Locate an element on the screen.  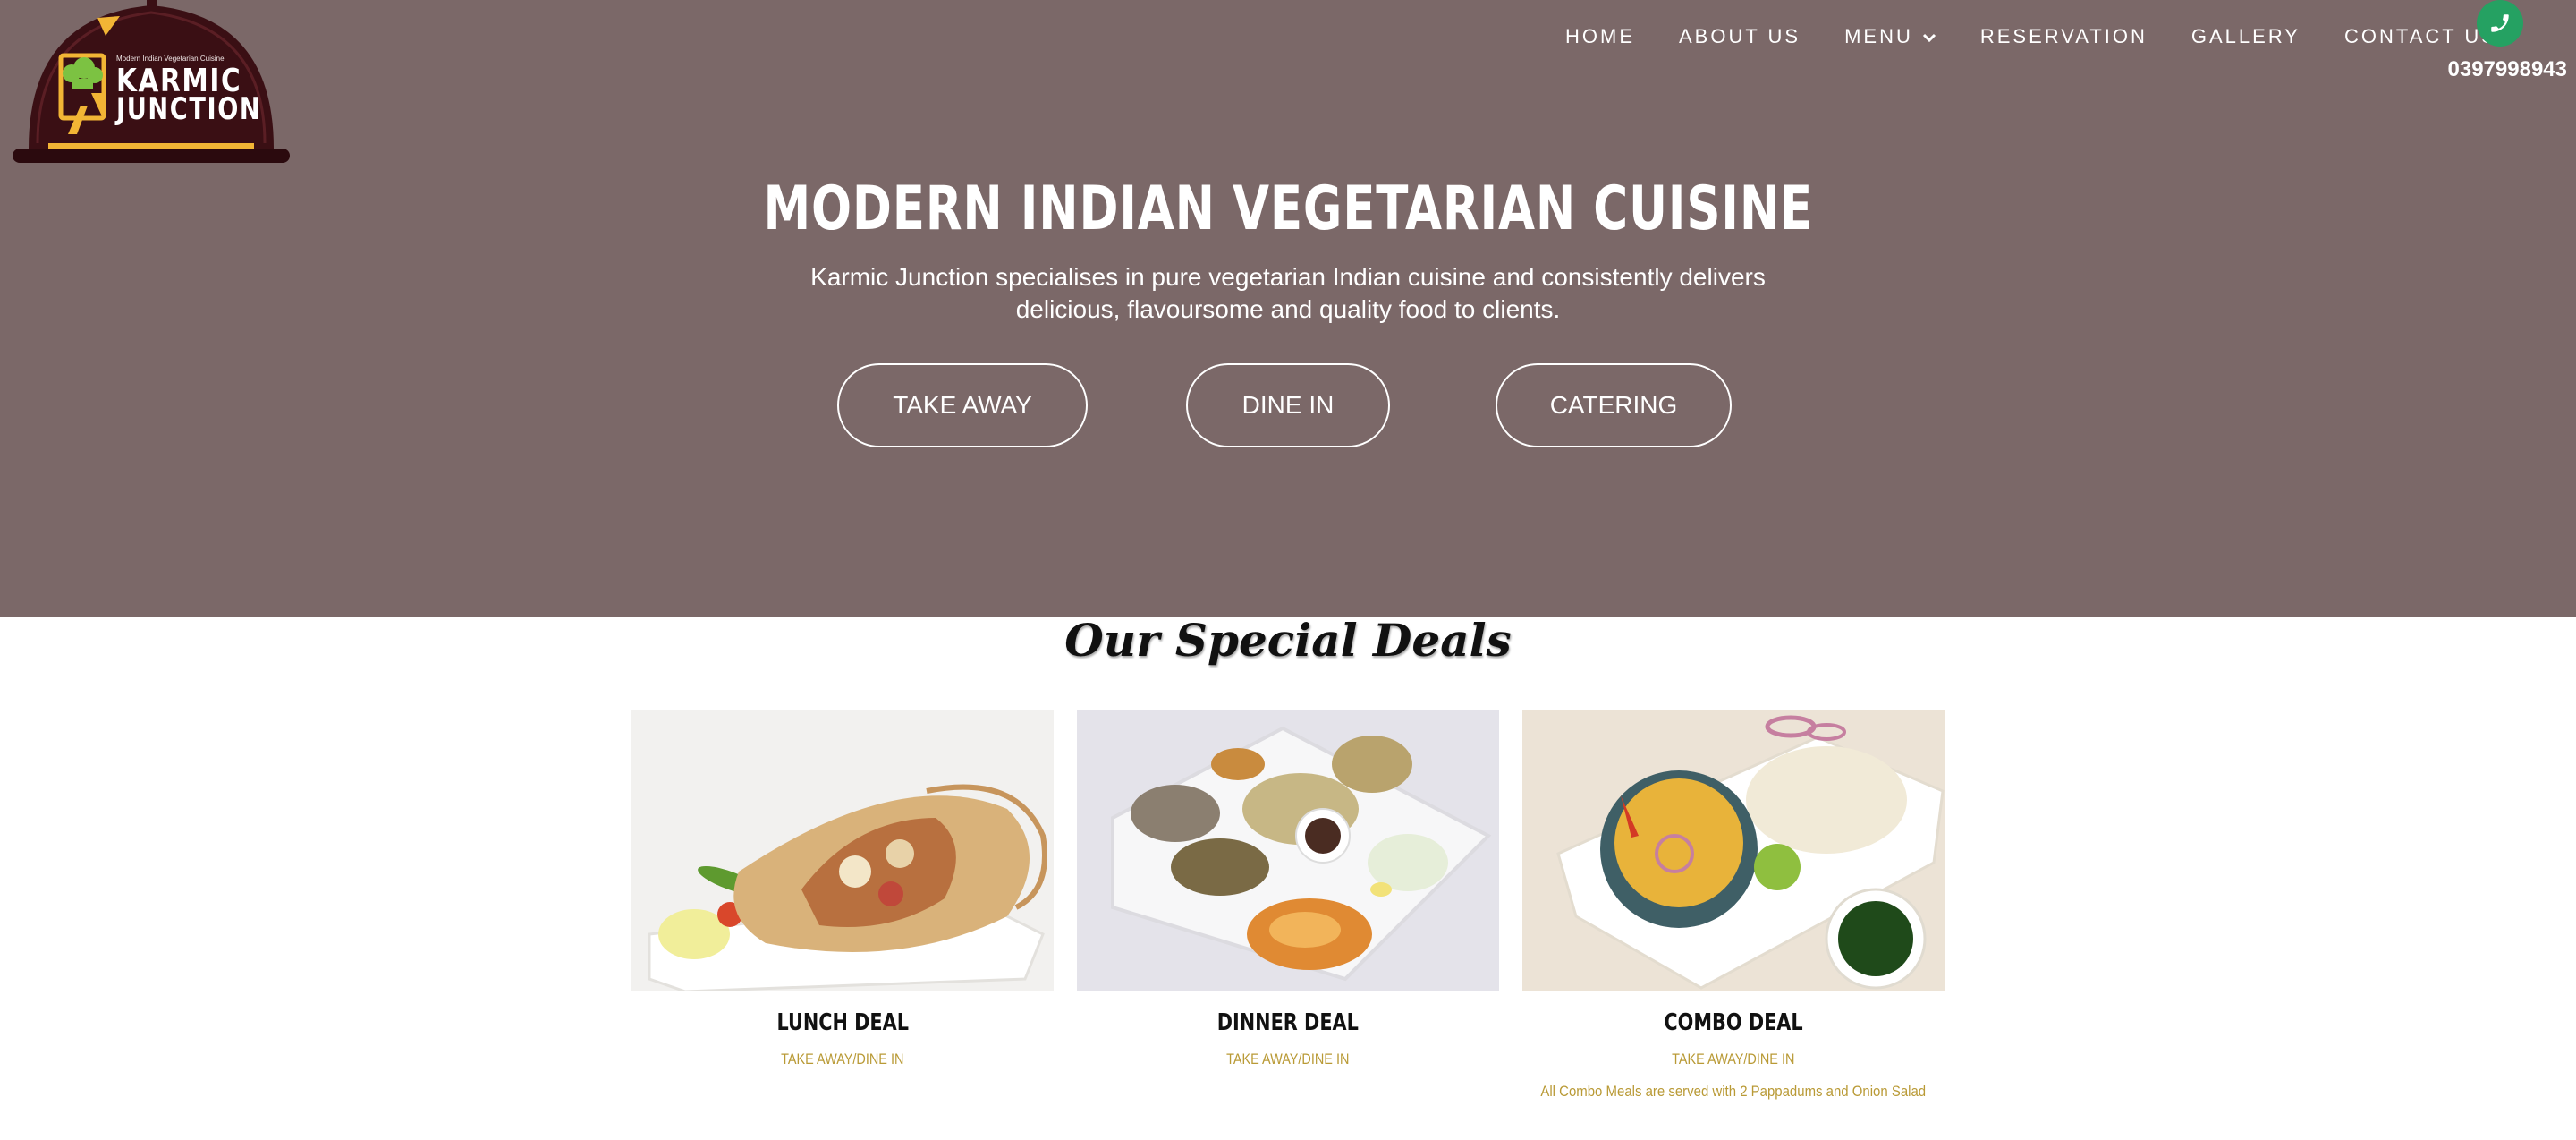
deal-title: COMBO DEAL is located at coordinates (1733, 1022).